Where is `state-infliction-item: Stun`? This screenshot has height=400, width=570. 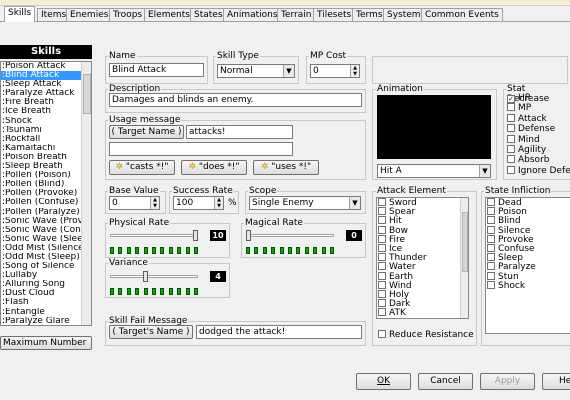 state-infliction-item: Stun is located at coordinates (528, 276).